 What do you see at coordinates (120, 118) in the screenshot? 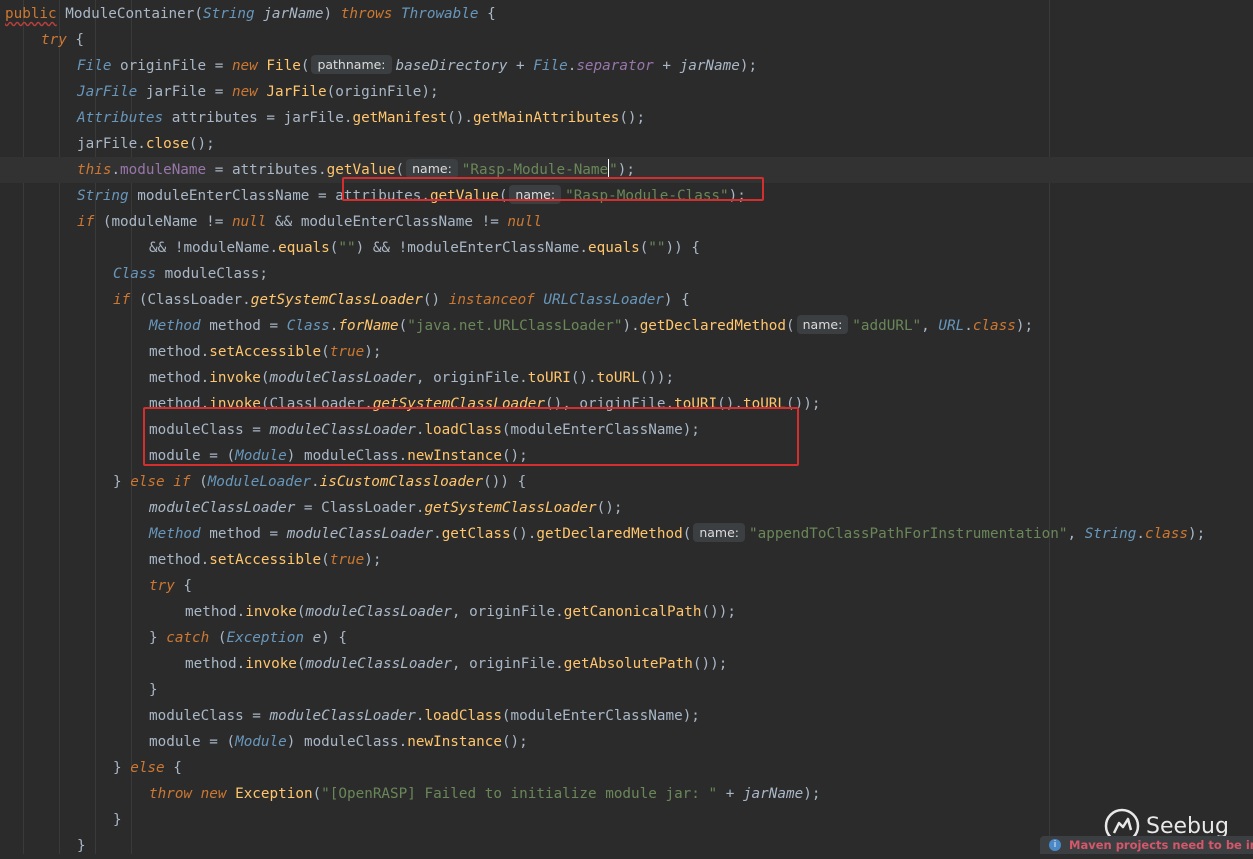
I see `code-token: Attributes` at bounding box center [120, 118].